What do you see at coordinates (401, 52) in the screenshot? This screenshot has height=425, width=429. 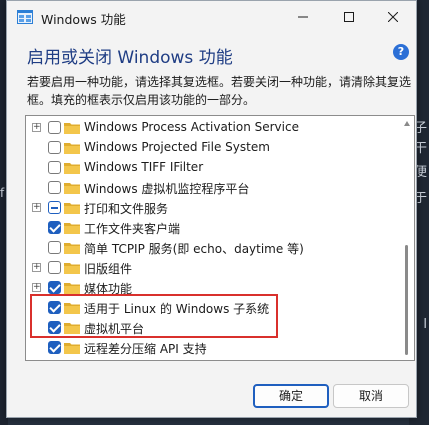 I see `help-icon: ?` at bounding box center [401, 52].